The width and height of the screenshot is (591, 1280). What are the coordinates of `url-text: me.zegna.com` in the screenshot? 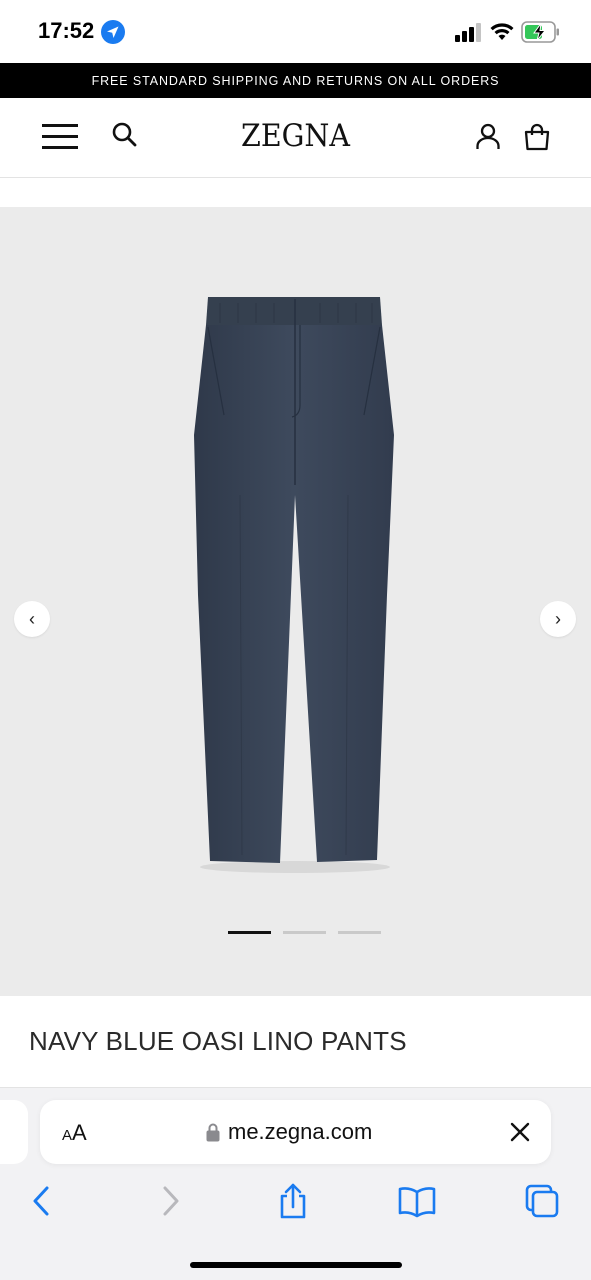 It's located at (300, 1132).